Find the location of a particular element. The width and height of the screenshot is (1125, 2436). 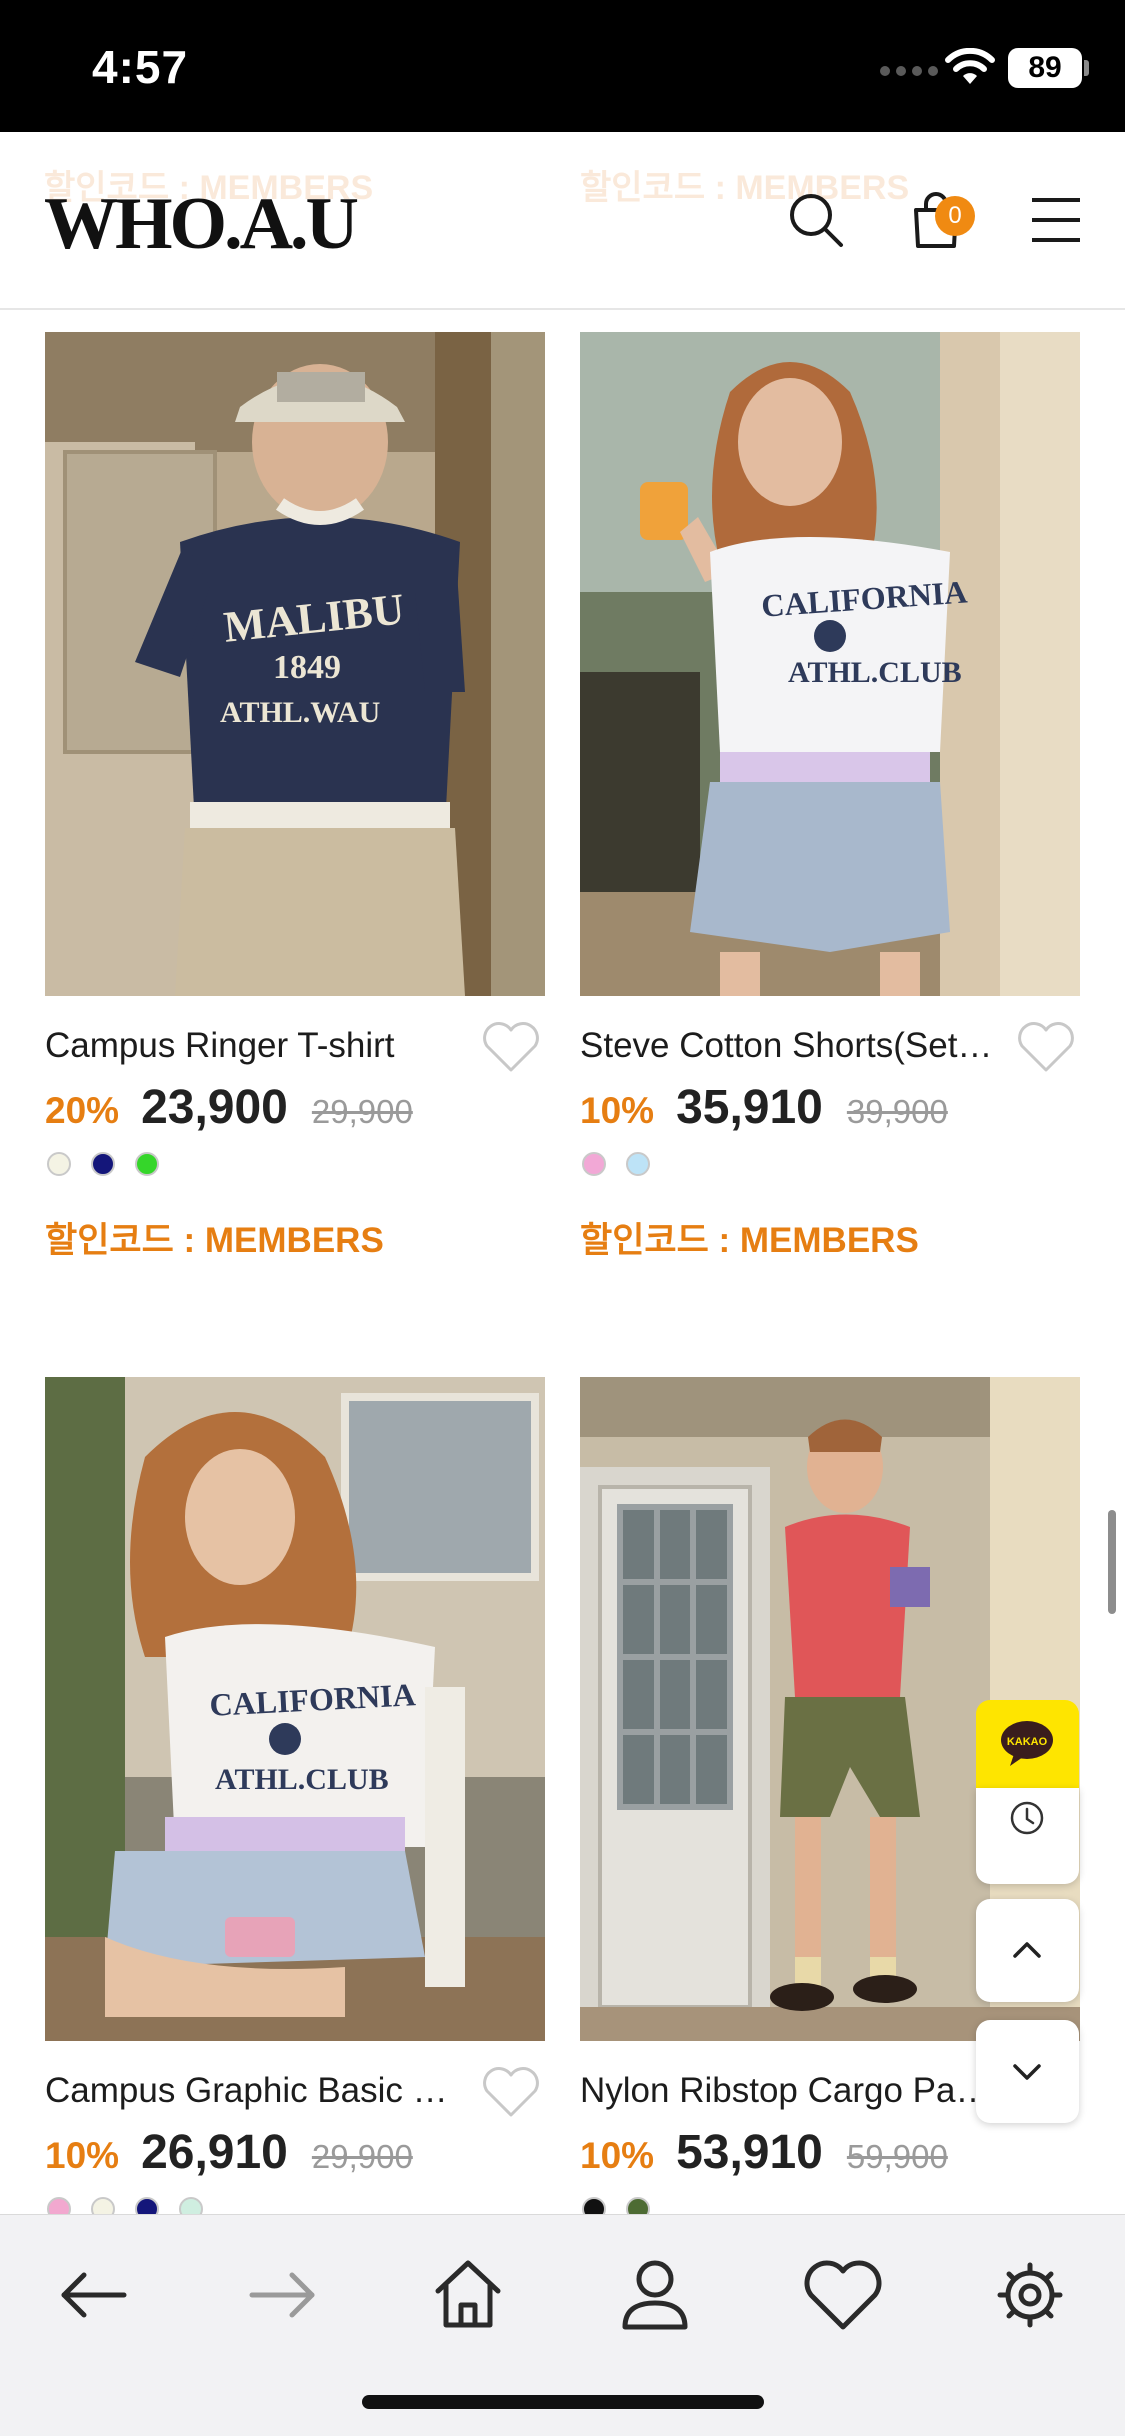

scroll-to-top-button is located at coordinates (1027, 1950).